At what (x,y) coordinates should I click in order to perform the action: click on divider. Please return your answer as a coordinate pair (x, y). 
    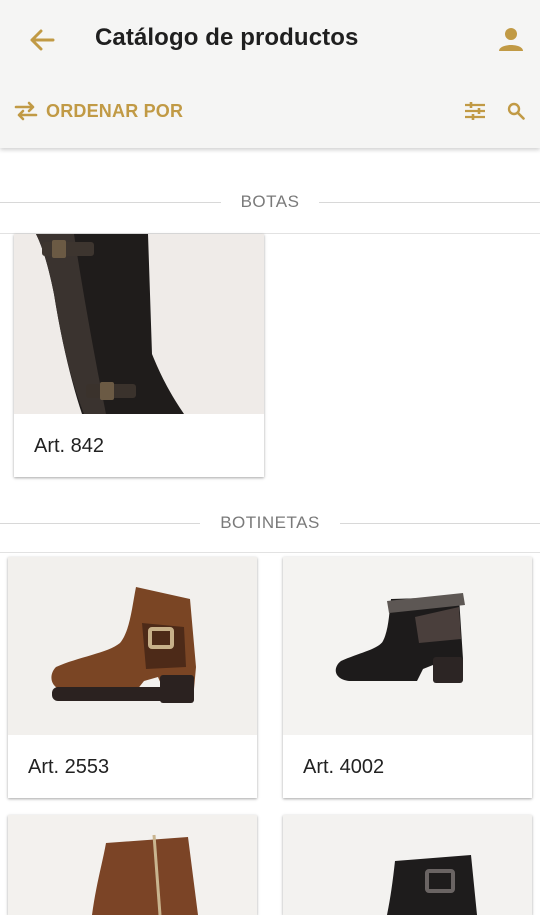
    Looking at the image, I should click on (270, 552).